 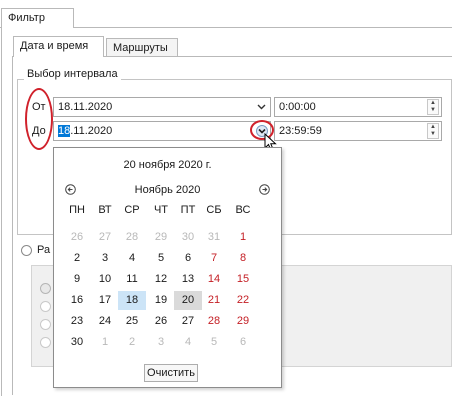 I want to click on from-time-spinner: ▲ ▼, so click(x=433, y=107).